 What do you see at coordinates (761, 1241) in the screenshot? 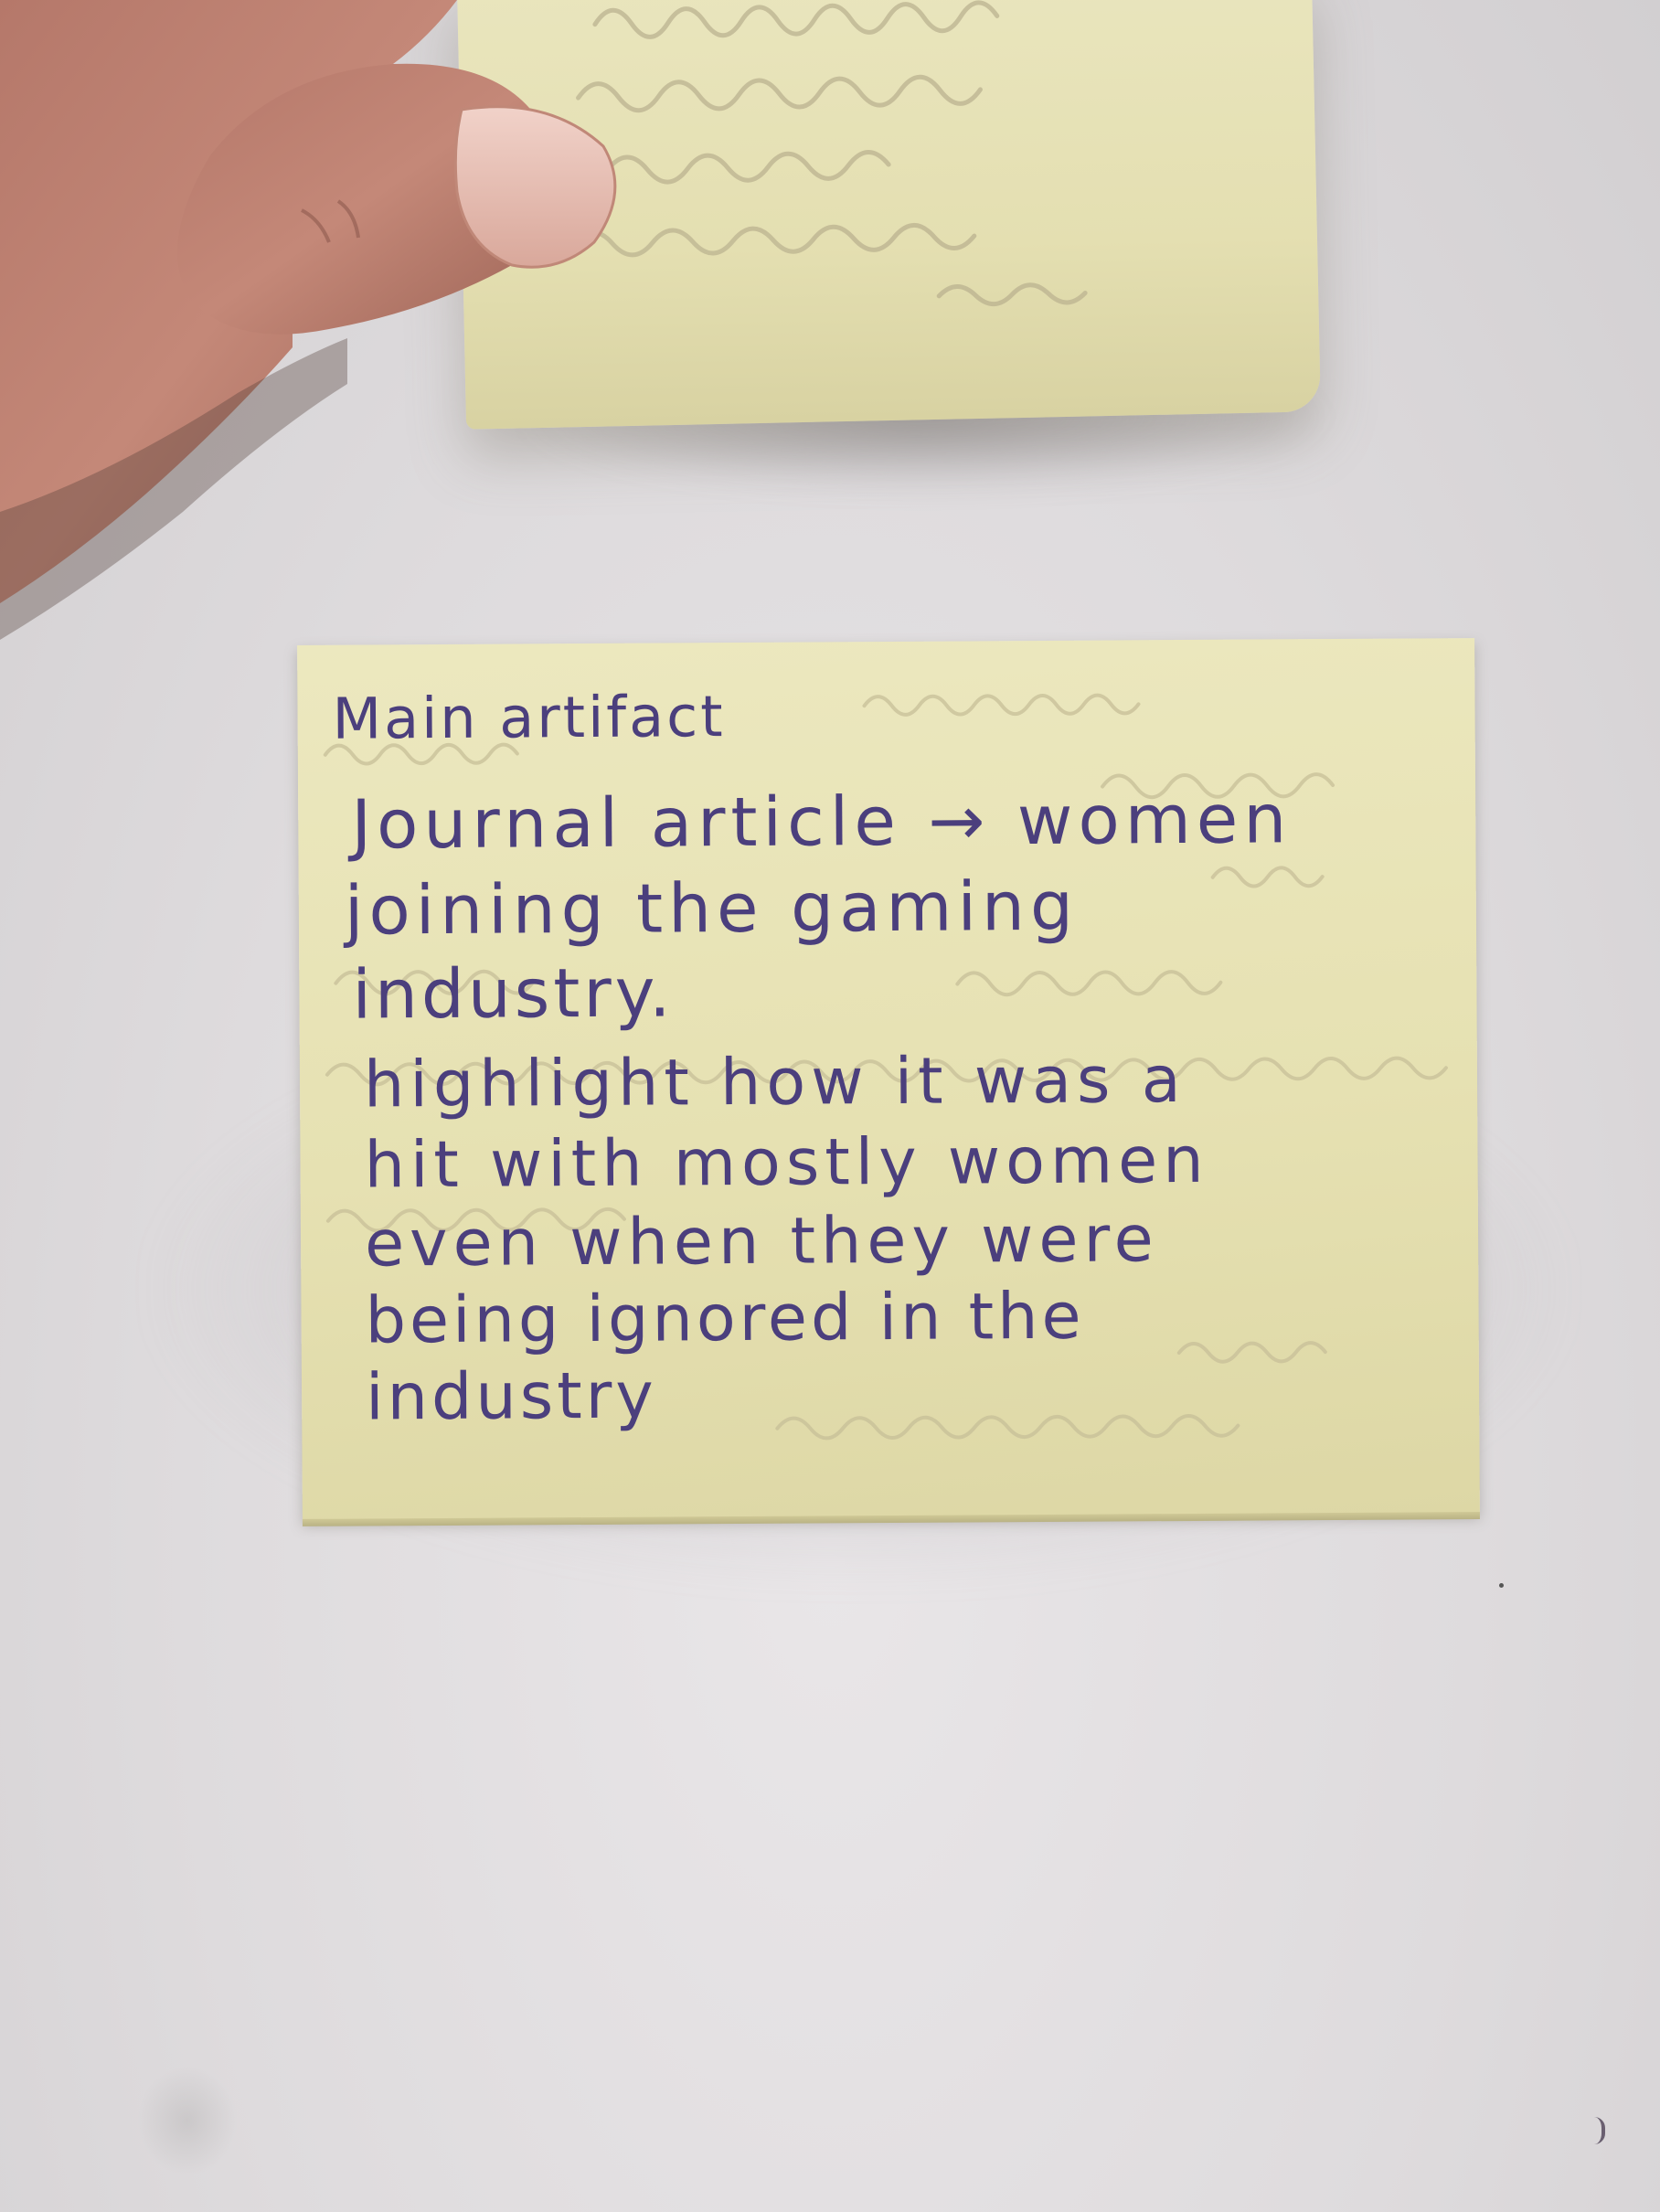
I see `note-line: even when they were` at bounding box center [761, 1241].